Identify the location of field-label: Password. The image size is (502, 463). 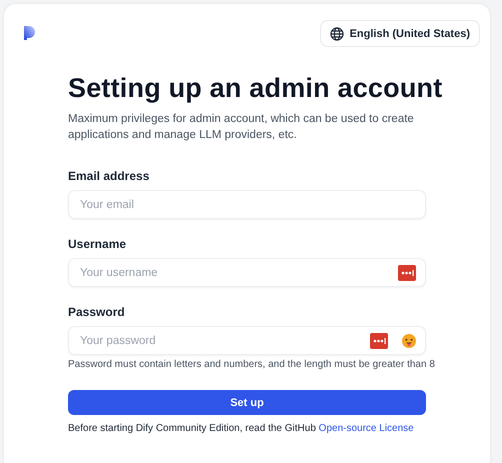
(97, 312).